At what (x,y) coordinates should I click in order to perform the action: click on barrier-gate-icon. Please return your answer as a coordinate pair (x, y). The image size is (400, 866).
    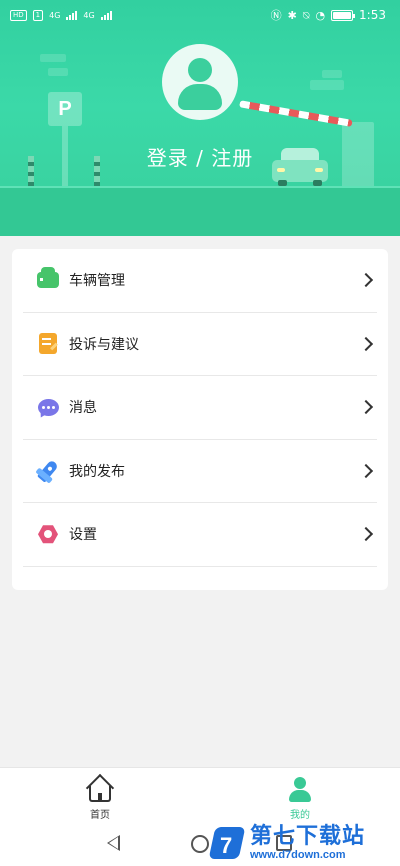
    Looking at the image, I should click on (296, 113).